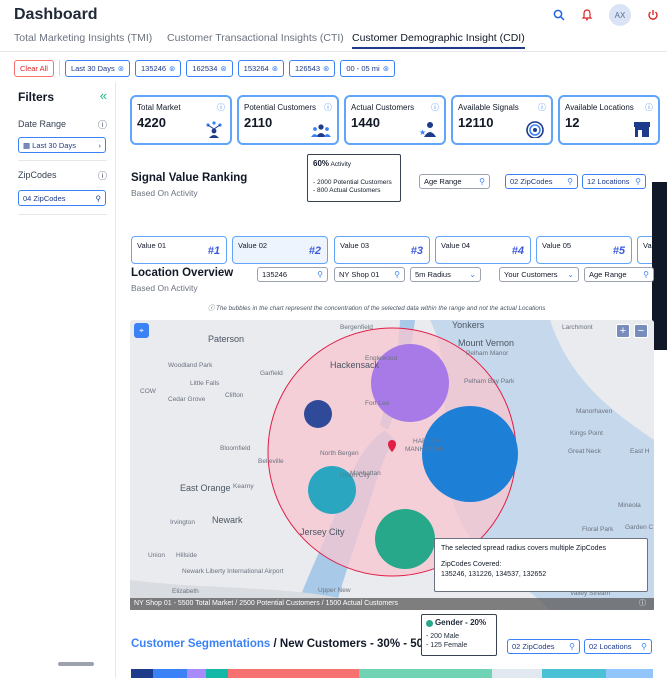  What do you see at coordinates (148, 391) in the screenshot?
I see `map-place-label: COW` at bounding box center [148, 391].